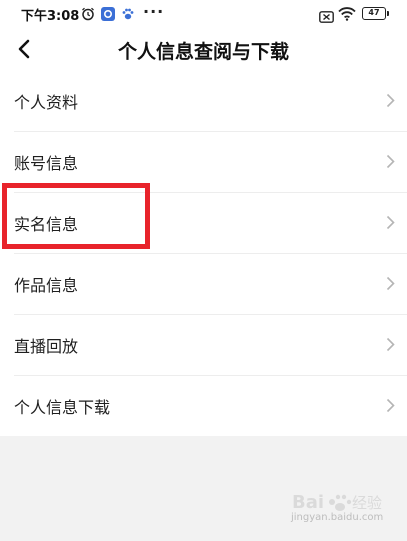 The width and height of the screenshot is (407, 541). What do you see at coordinates (203, 14) in the screenshot?
I see `status-bar: 下午3:08 ··· 47` at bounding box center [203, 14].